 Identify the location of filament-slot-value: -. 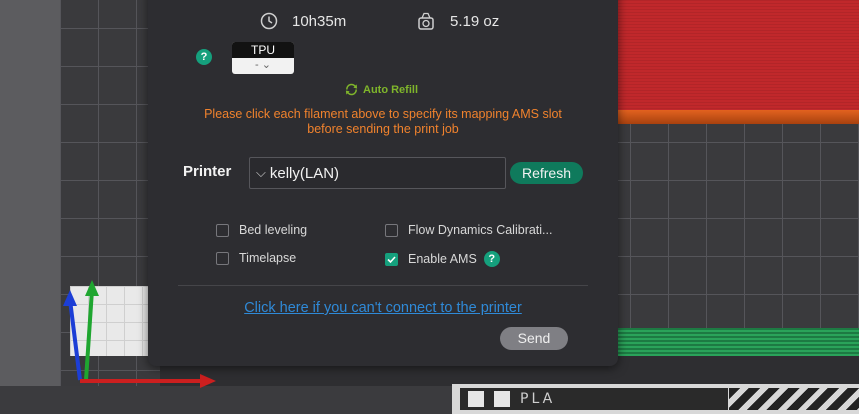
(257, 65).